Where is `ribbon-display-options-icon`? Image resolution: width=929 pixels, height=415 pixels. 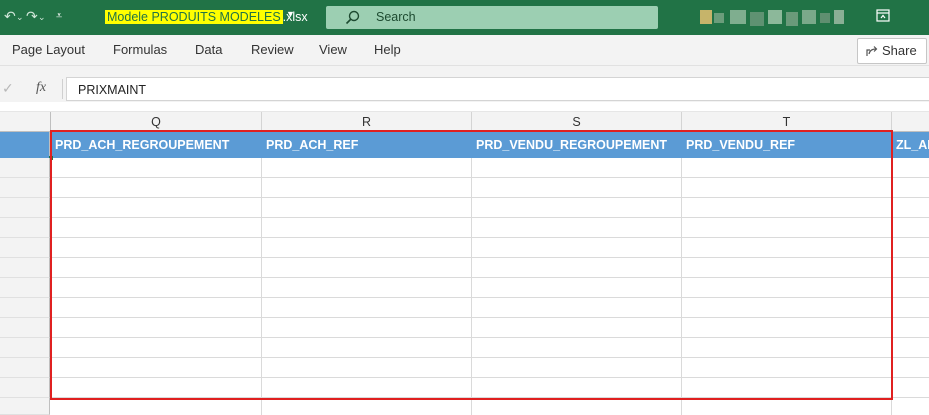 ribbon-display-options-icon is located at coordinates (883, 15).